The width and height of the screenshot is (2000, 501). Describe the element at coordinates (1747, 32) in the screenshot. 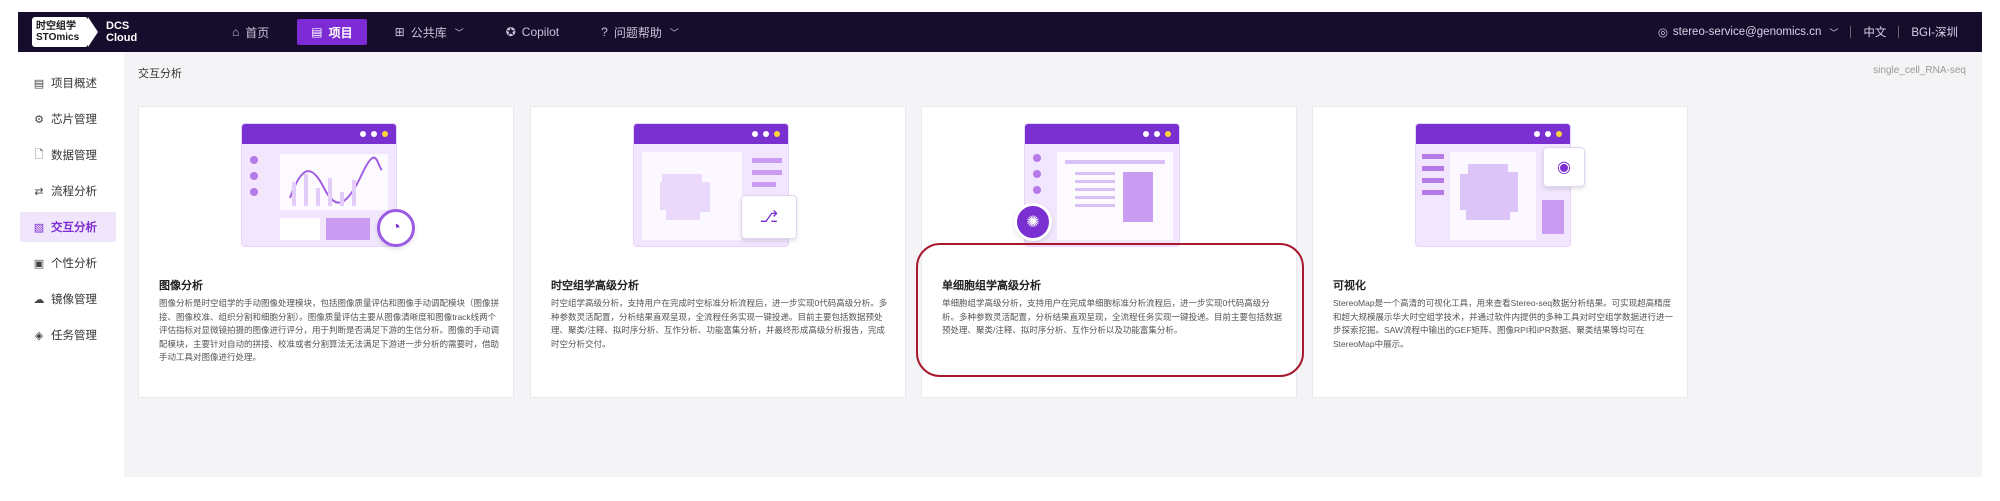

I see `user-email: stereo-service@genomics.cn` at that location.